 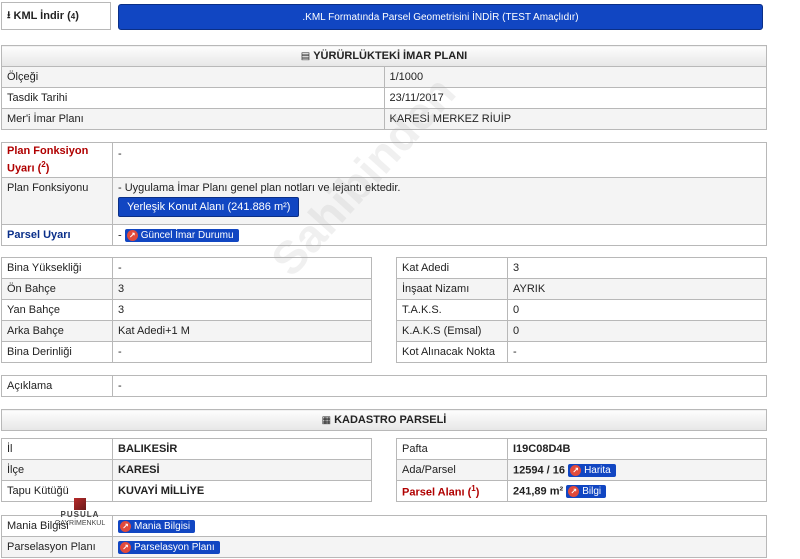 What do you see at coordinates (452, 331) in the screenshot?
I see `kaks-label: K.A.K.S (Emsal)` at bounding box center [452, 331].